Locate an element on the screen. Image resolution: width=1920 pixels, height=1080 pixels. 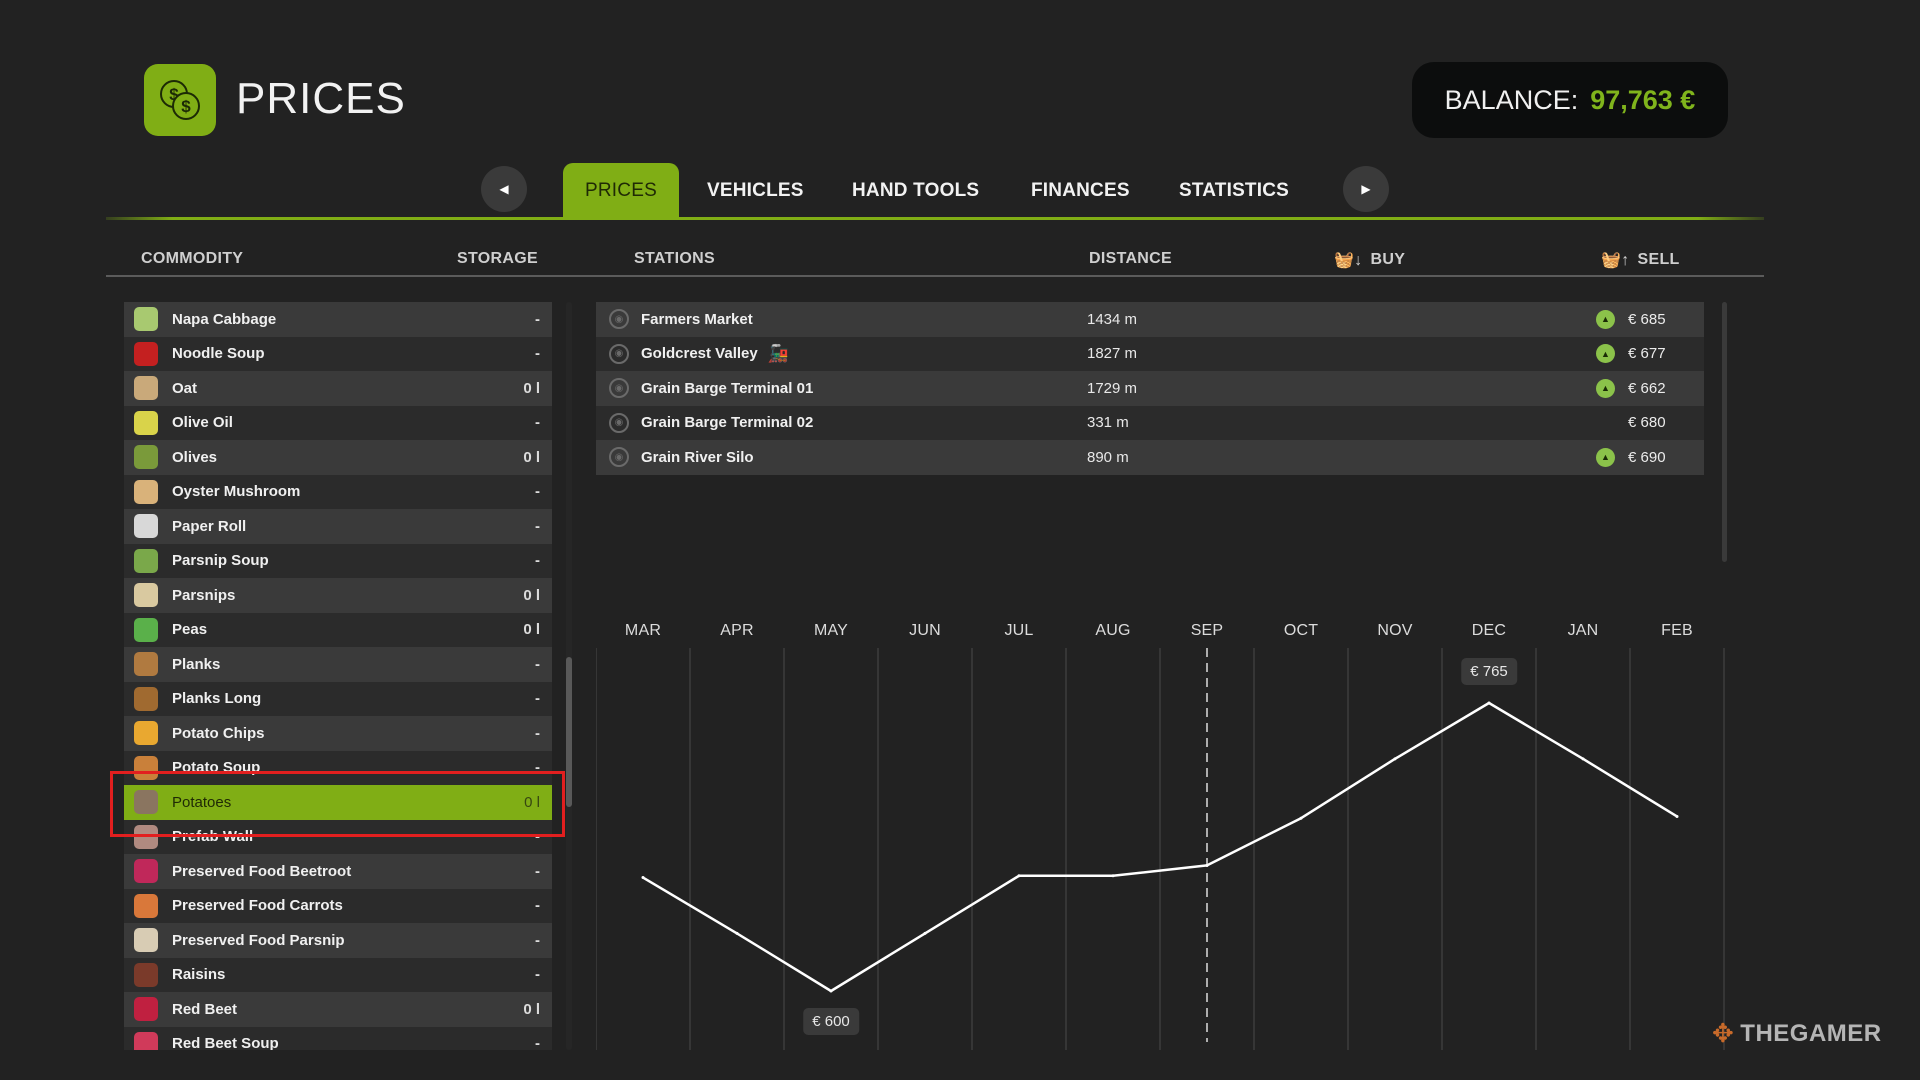
x-tick-label: APR is located at coordinates (737, 630).